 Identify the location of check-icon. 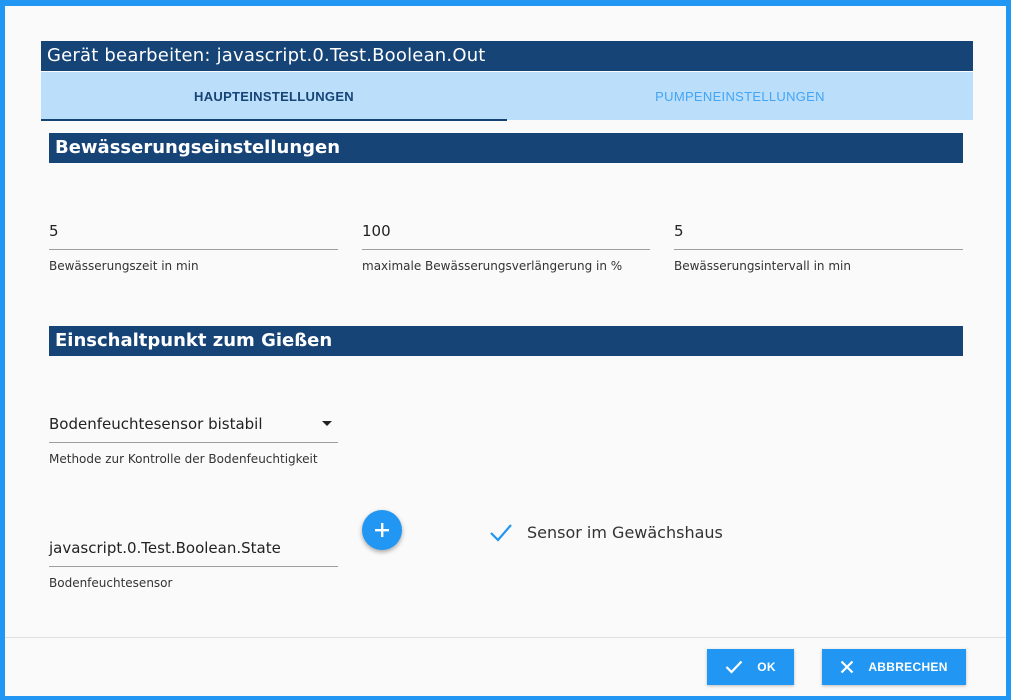
(734, 667).